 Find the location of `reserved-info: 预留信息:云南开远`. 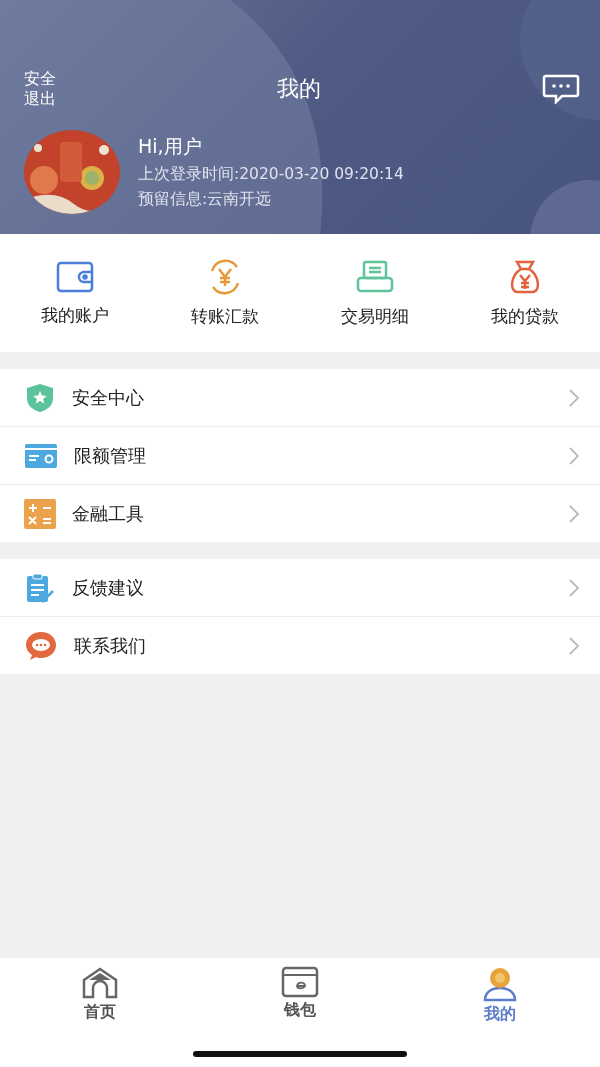

reserved-info: 预留信息:云南开远 is located at coordinates (205, 199).